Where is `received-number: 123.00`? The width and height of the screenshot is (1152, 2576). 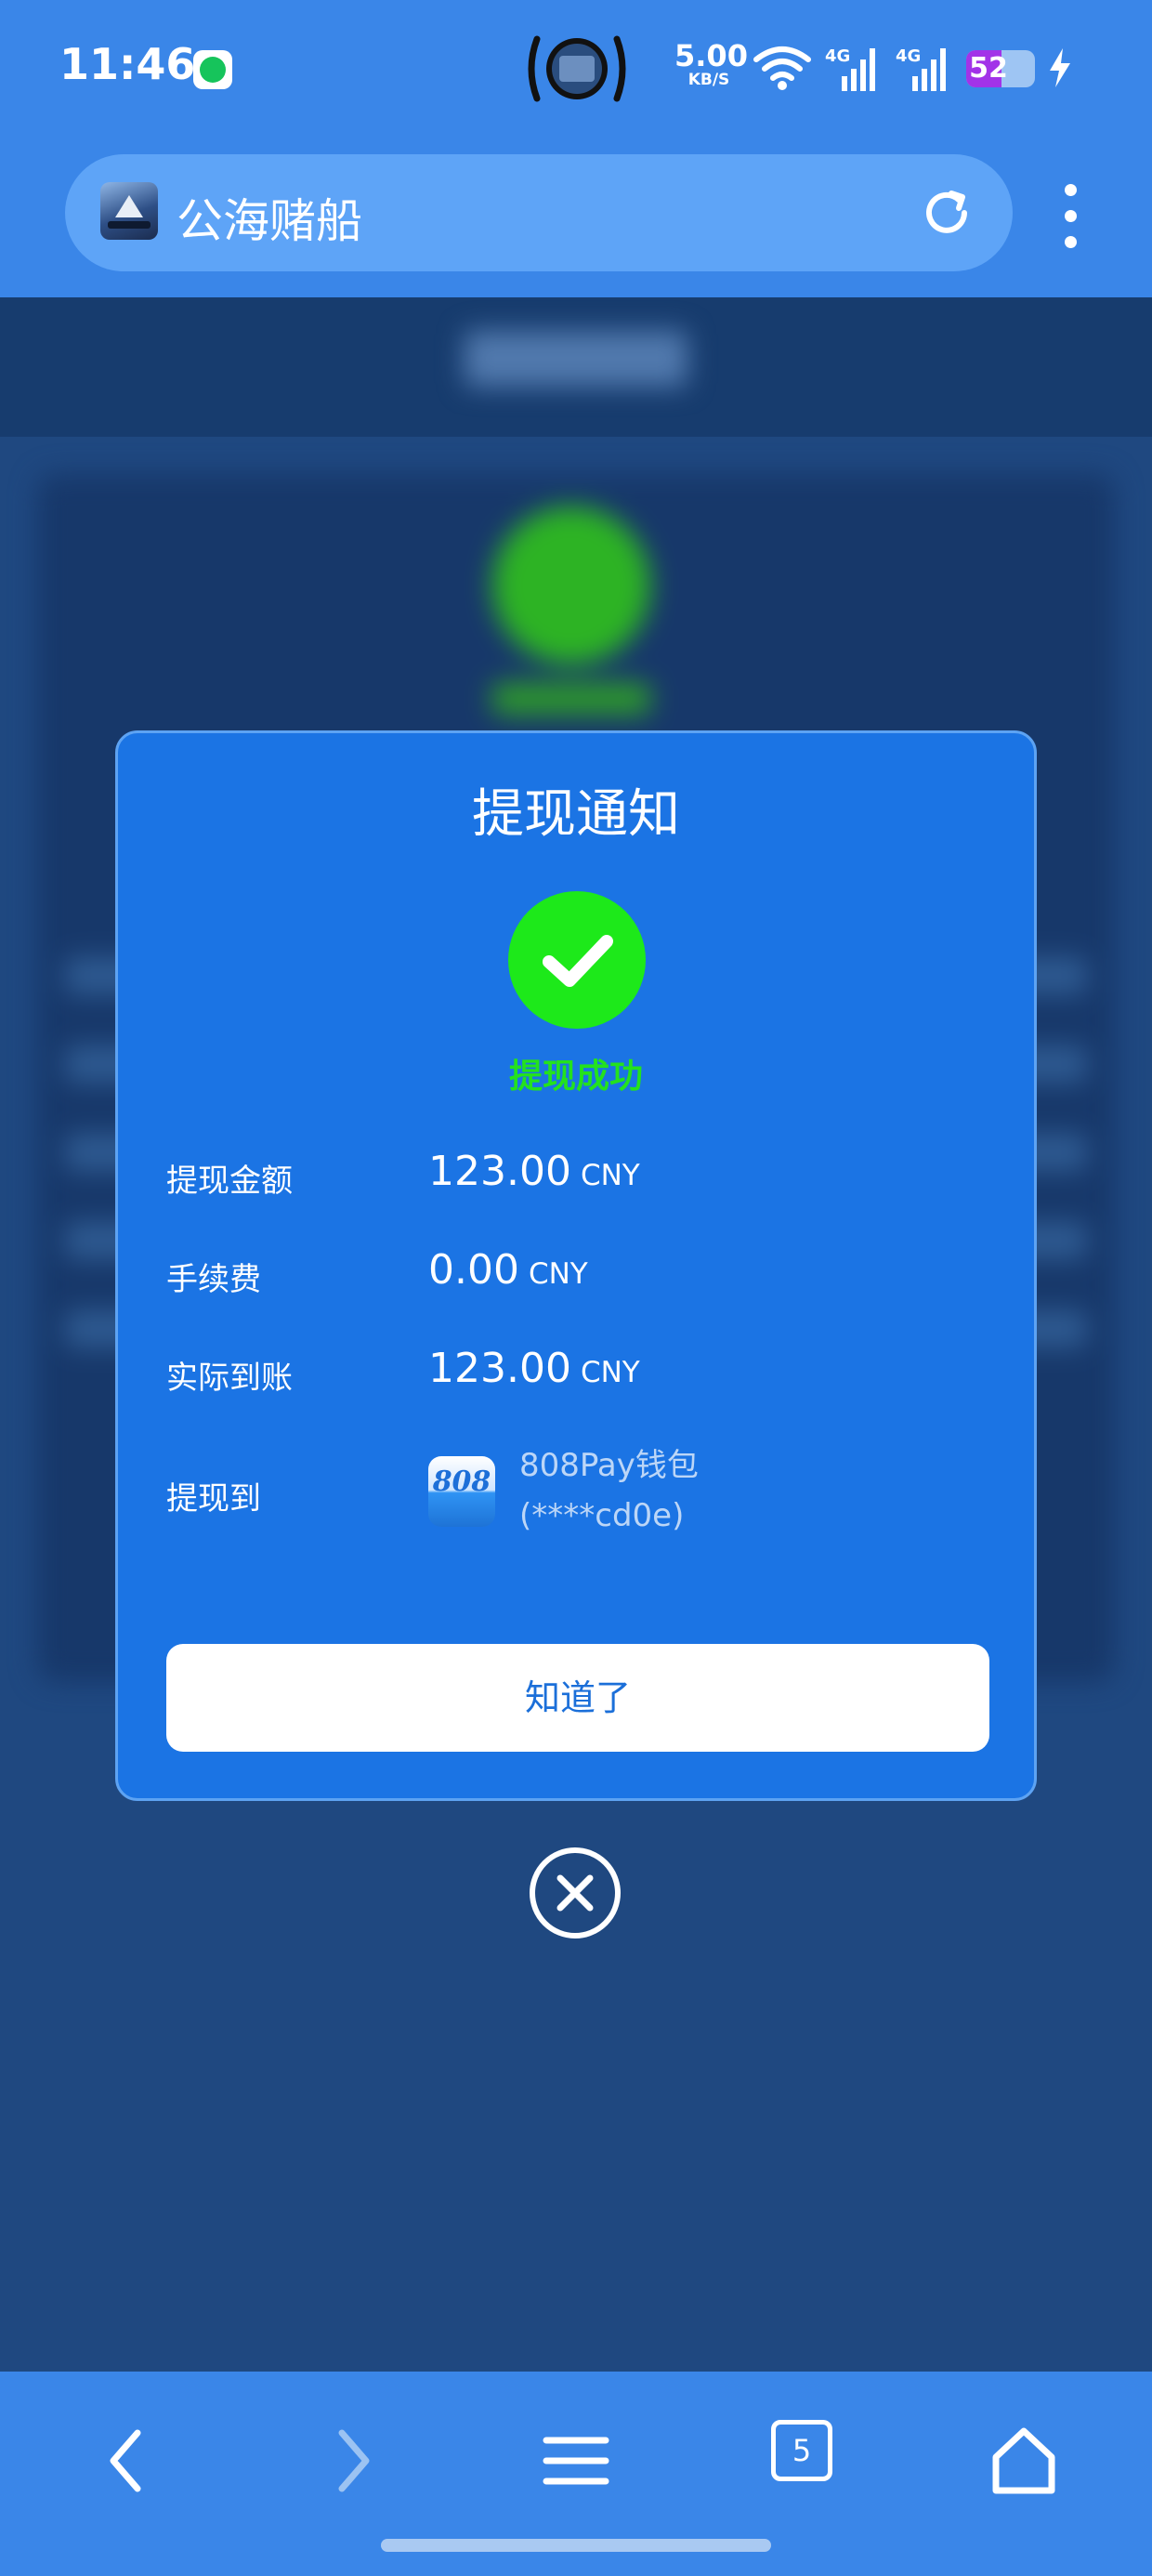
received-number: 123.00 is located at coordinates (499, 1368).